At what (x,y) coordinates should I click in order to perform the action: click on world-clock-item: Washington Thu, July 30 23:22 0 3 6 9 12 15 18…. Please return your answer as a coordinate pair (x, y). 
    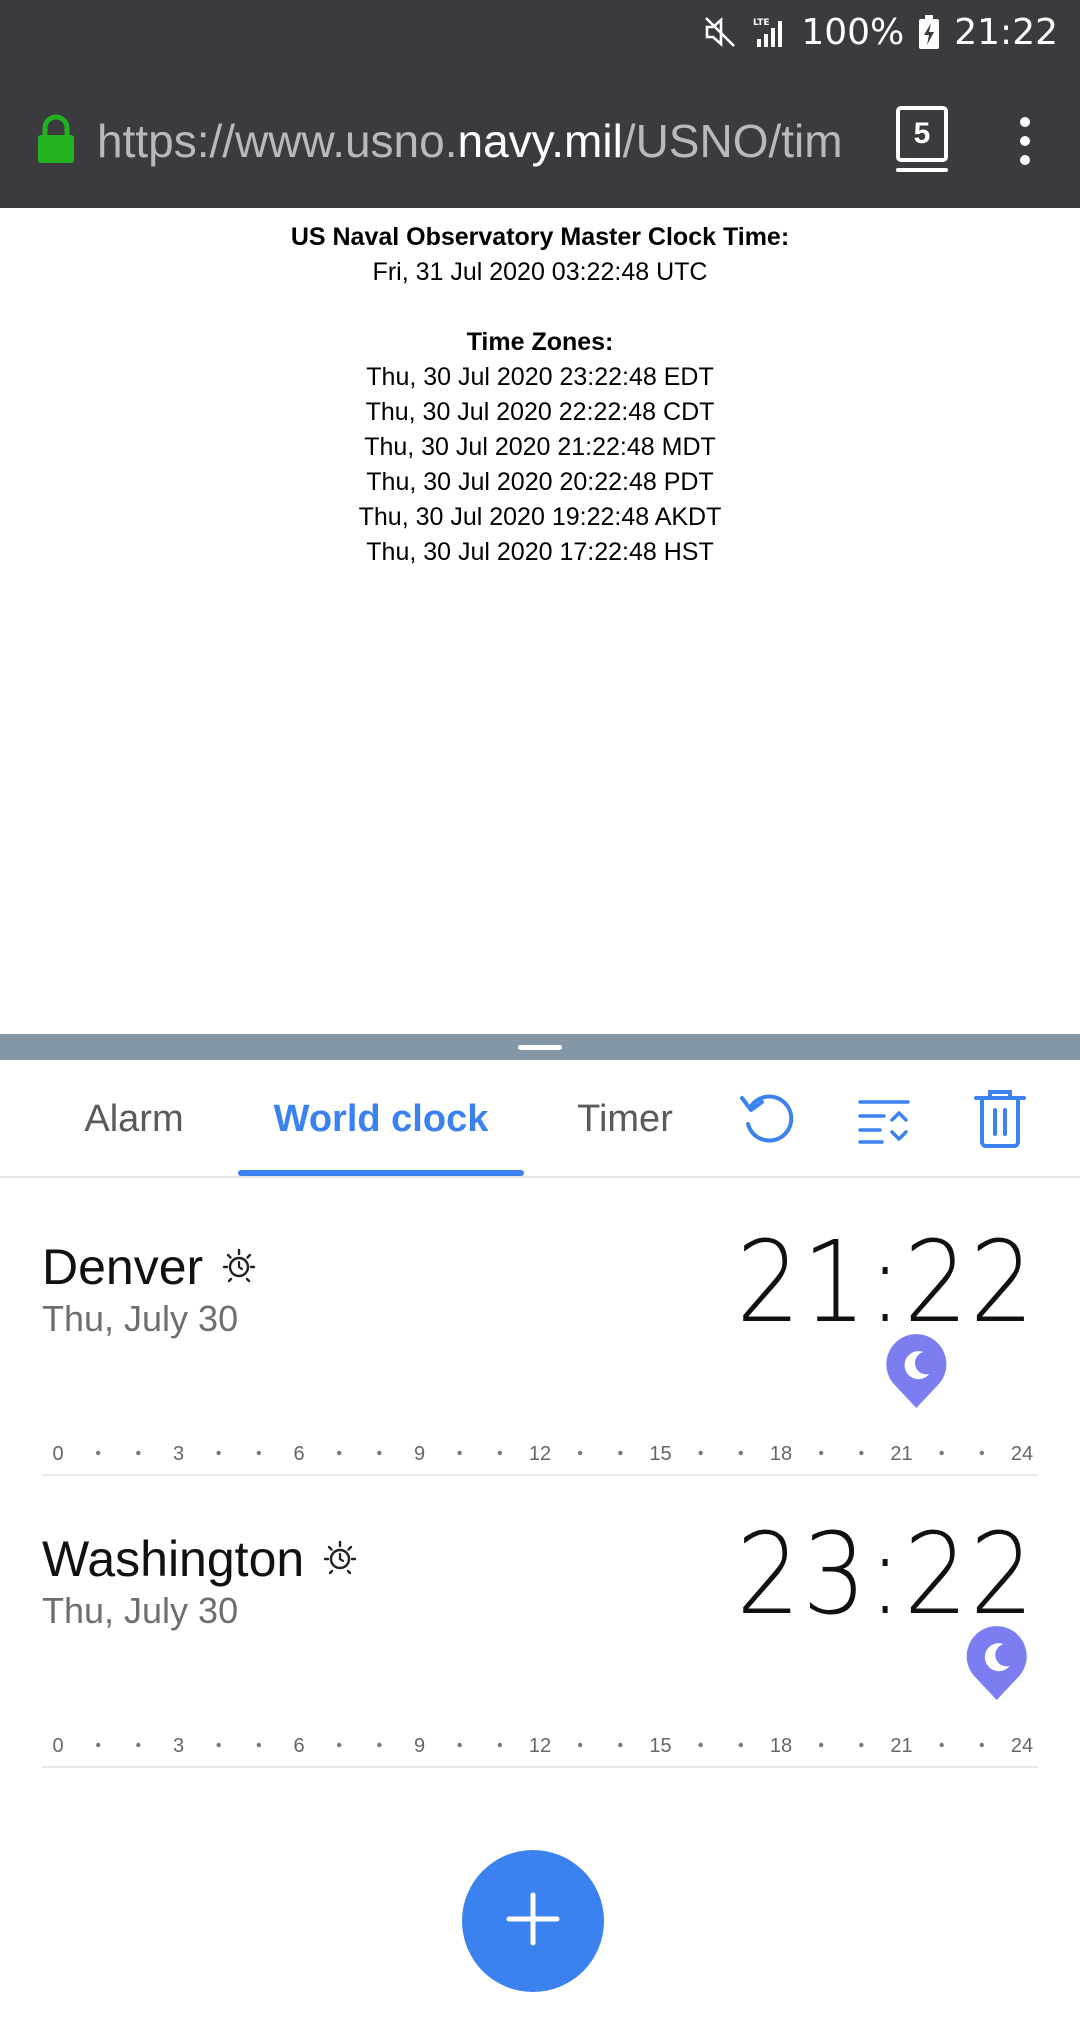
    Looking at the image, I should click on (540, 1637).